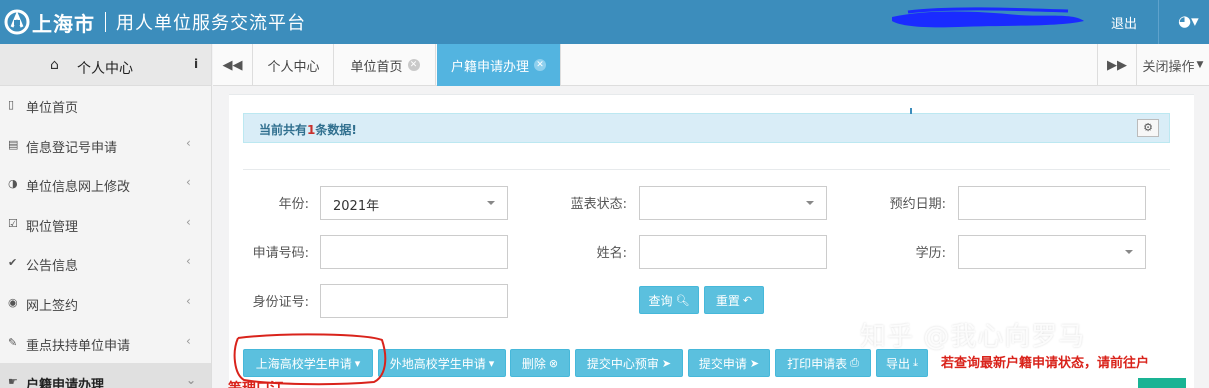  Describe the element at coordinates (17, 22) in the screenshot. I see `shanghai-logo-icon` at that location.